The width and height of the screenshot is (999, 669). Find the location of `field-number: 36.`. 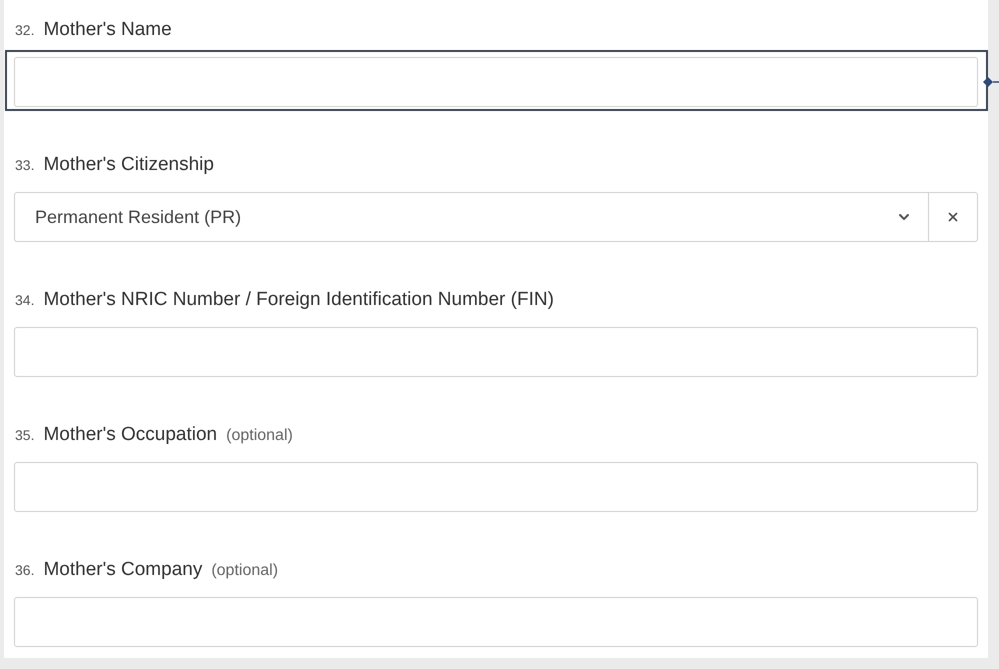

field-number: 36. is located at coordinates (24, 570).